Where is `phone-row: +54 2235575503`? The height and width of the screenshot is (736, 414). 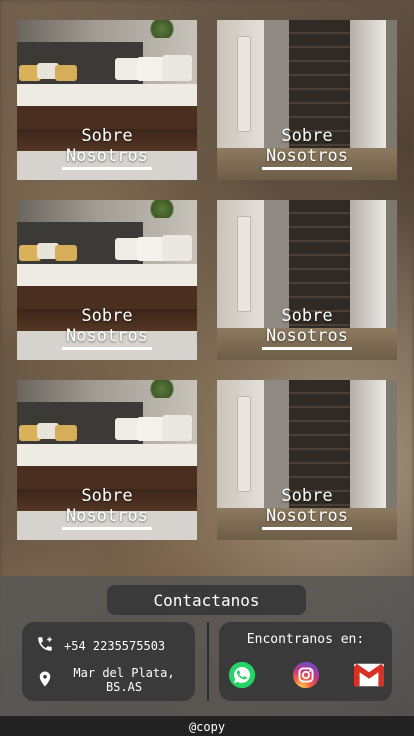 phone-row: +54 2235575503 is located at coordinates (100, 645).